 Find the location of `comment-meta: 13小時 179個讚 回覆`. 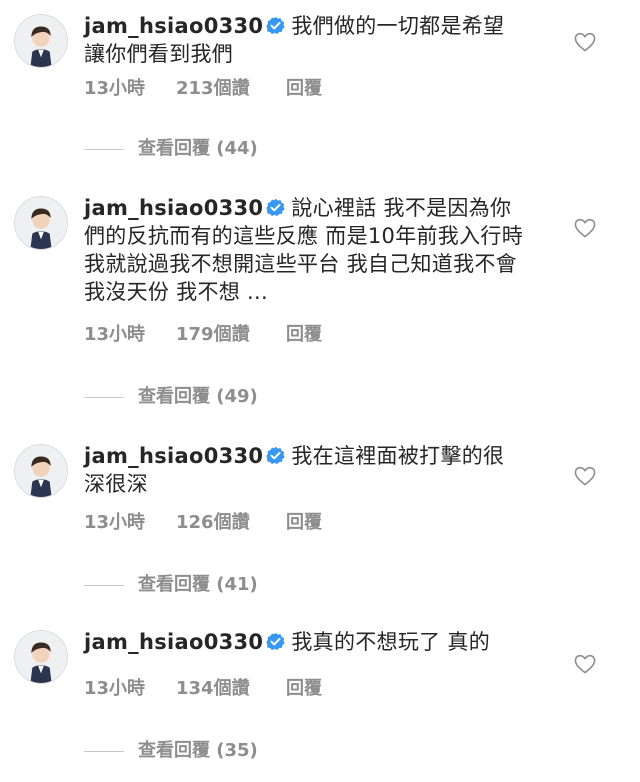

comment-meta: 13小時 179個讚 回覆 is located at coordinates (203, 333).